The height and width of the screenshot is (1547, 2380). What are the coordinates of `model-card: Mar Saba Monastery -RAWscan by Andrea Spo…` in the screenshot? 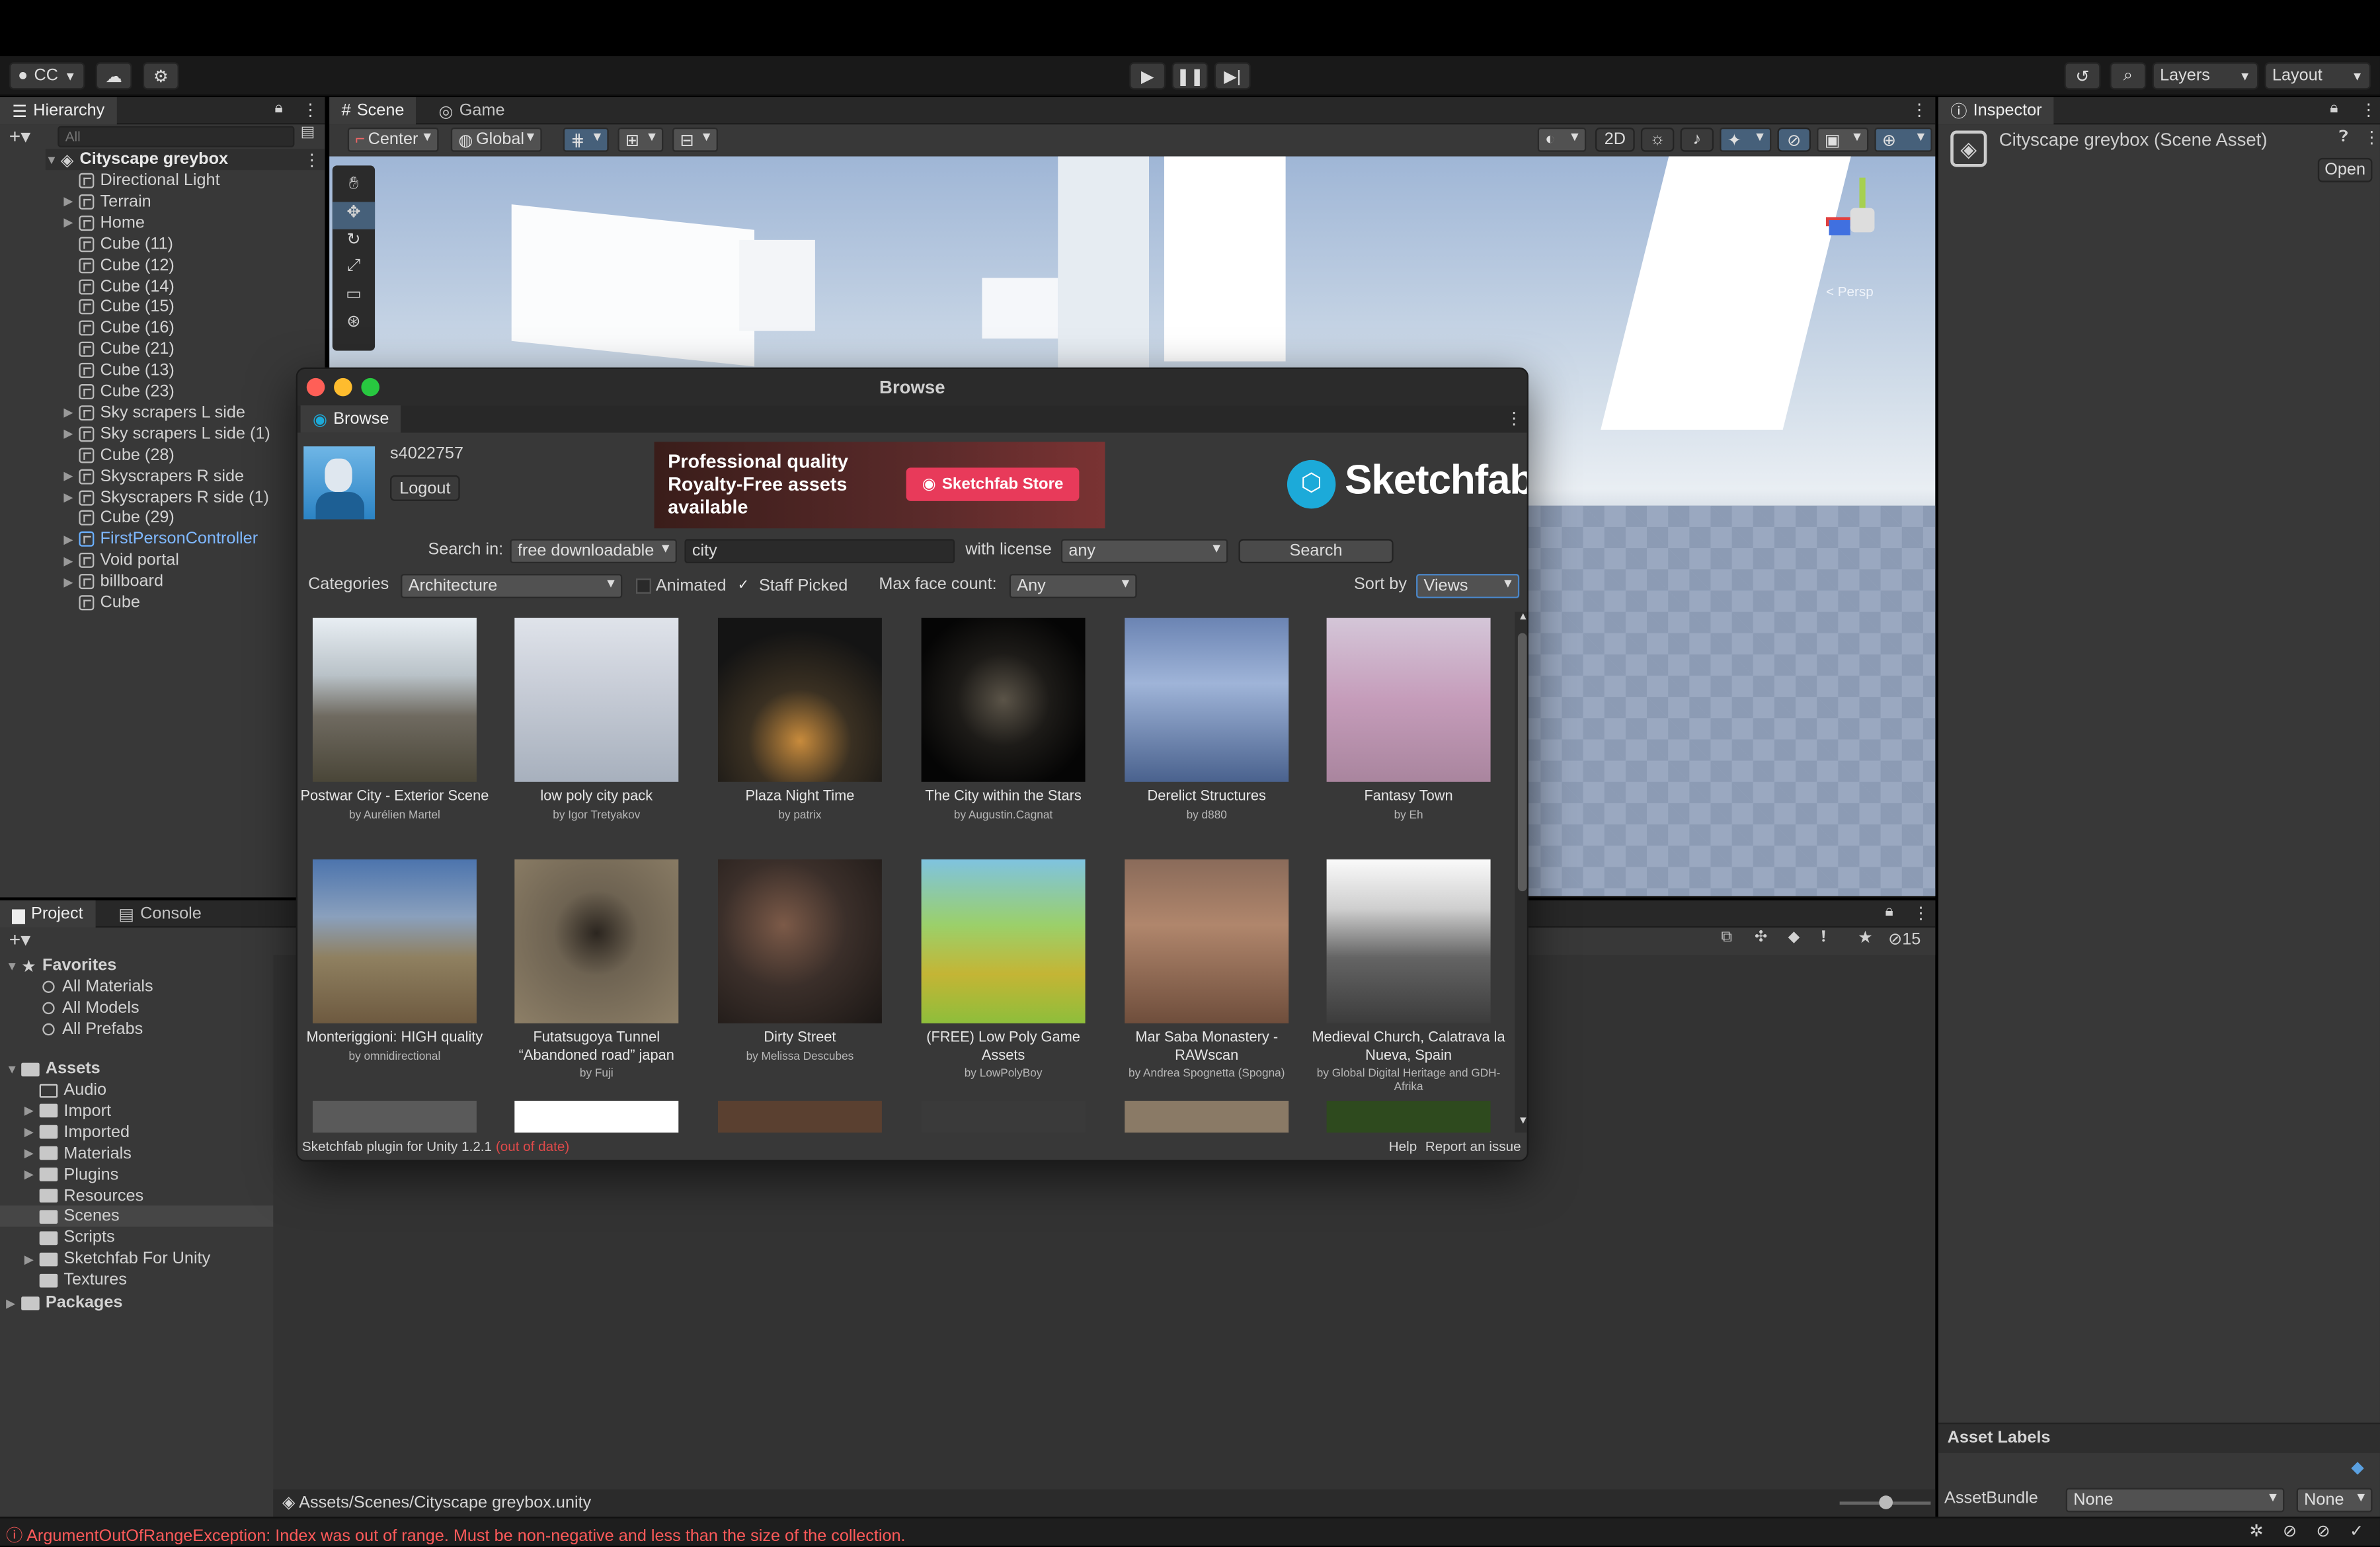 It's located at (1206, 969).